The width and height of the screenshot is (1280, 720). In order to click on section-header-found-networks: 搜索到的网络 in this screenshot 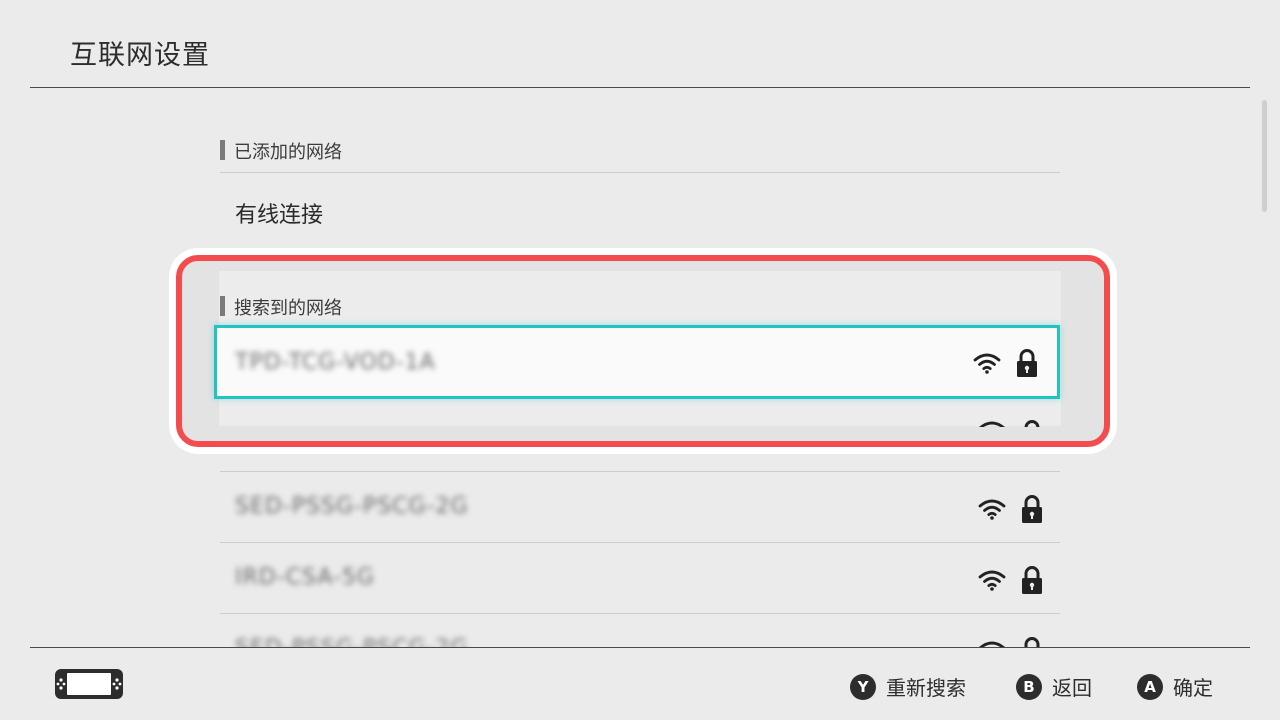, I will do `click(281, 307)`.